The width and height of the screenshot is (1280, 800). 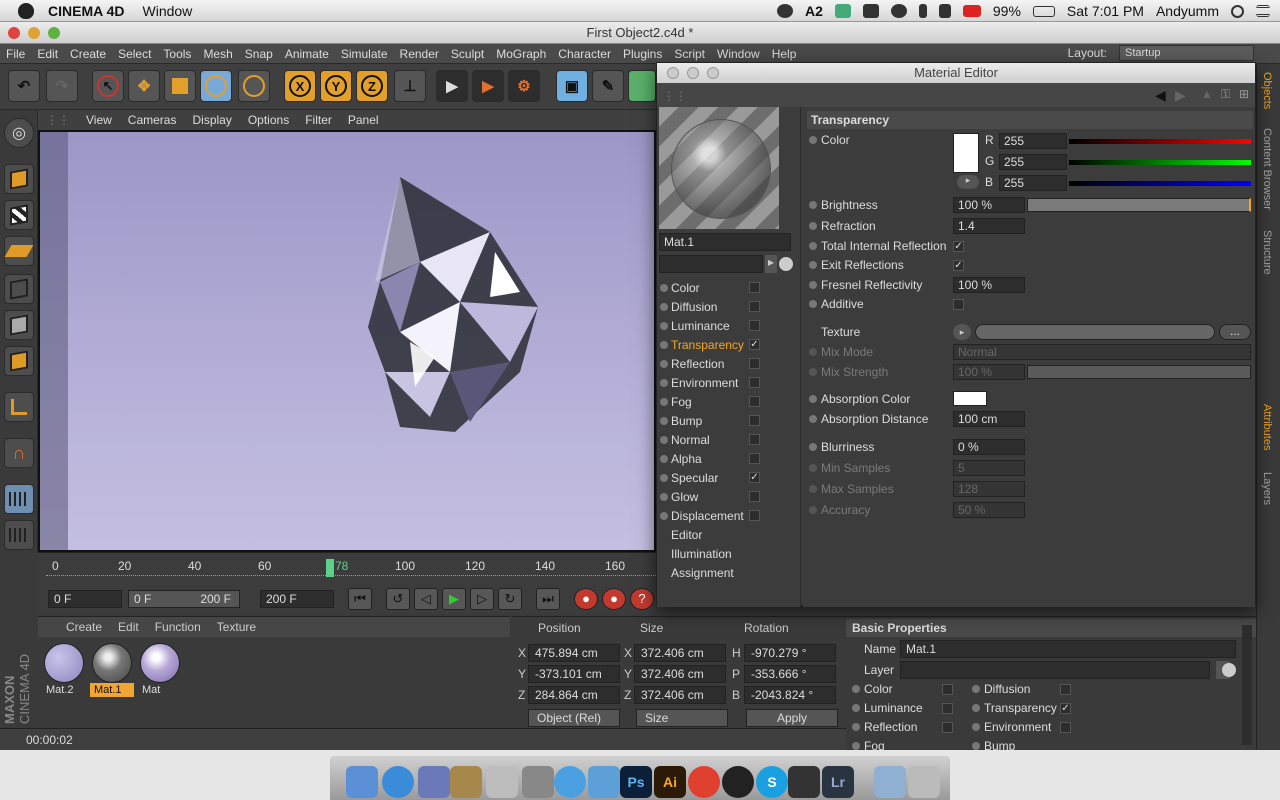 I want to click on menu-file: File, so click(x=15, y=54).